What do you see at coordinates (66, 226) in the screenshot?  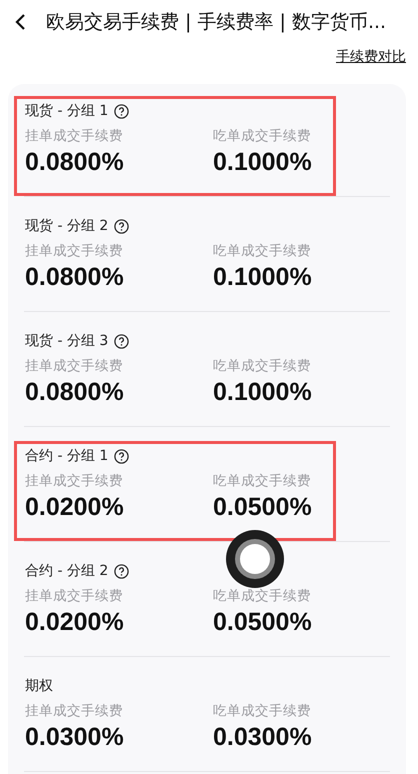 I see `group-title: 现货 - 分组 2` at bounding box center [66, 226].